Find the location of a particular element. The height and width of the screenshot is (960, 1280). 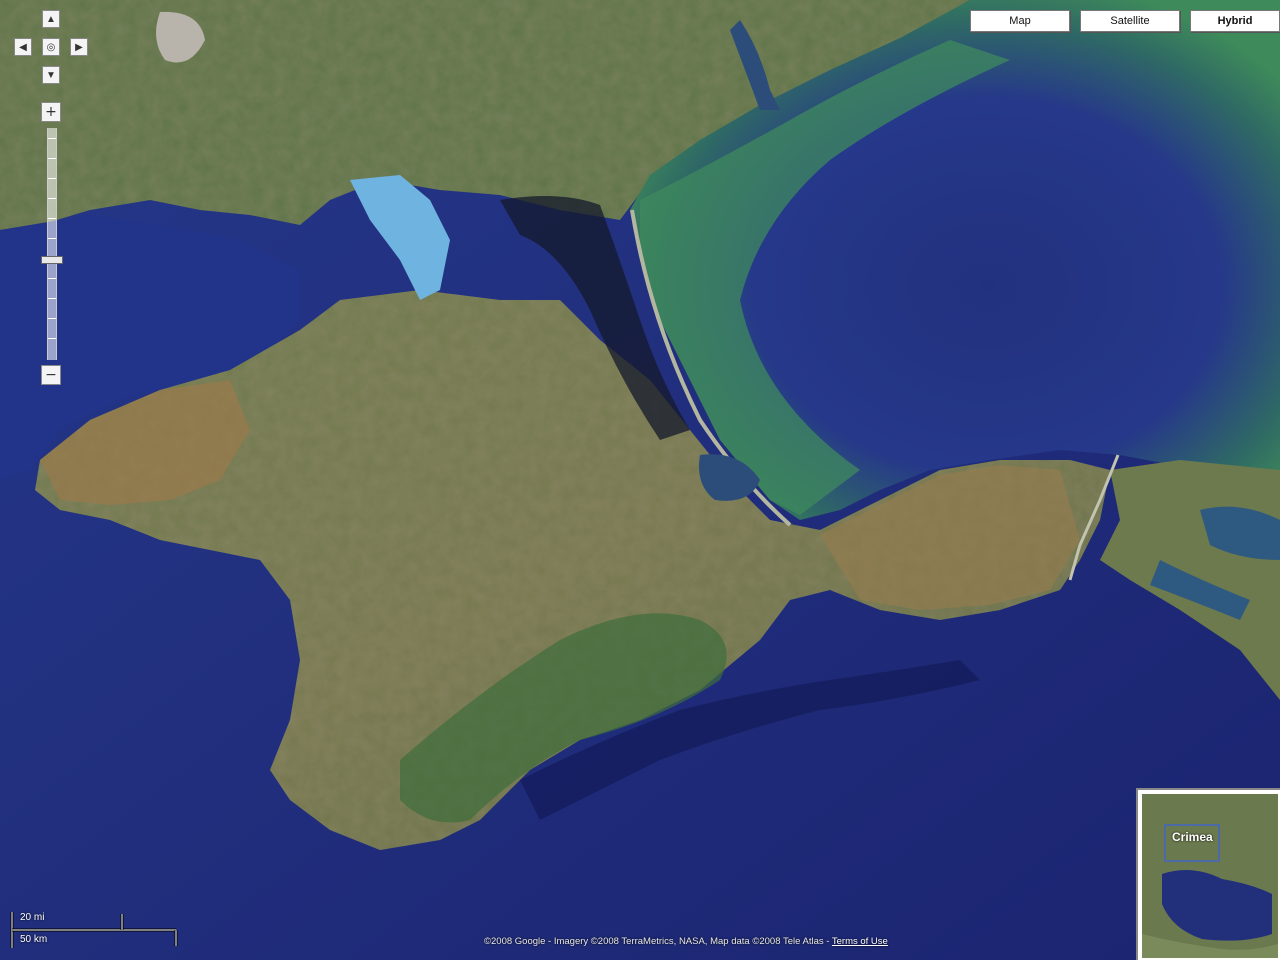

arrow-down-icon: ▼ is located at coordinates (51, 75).